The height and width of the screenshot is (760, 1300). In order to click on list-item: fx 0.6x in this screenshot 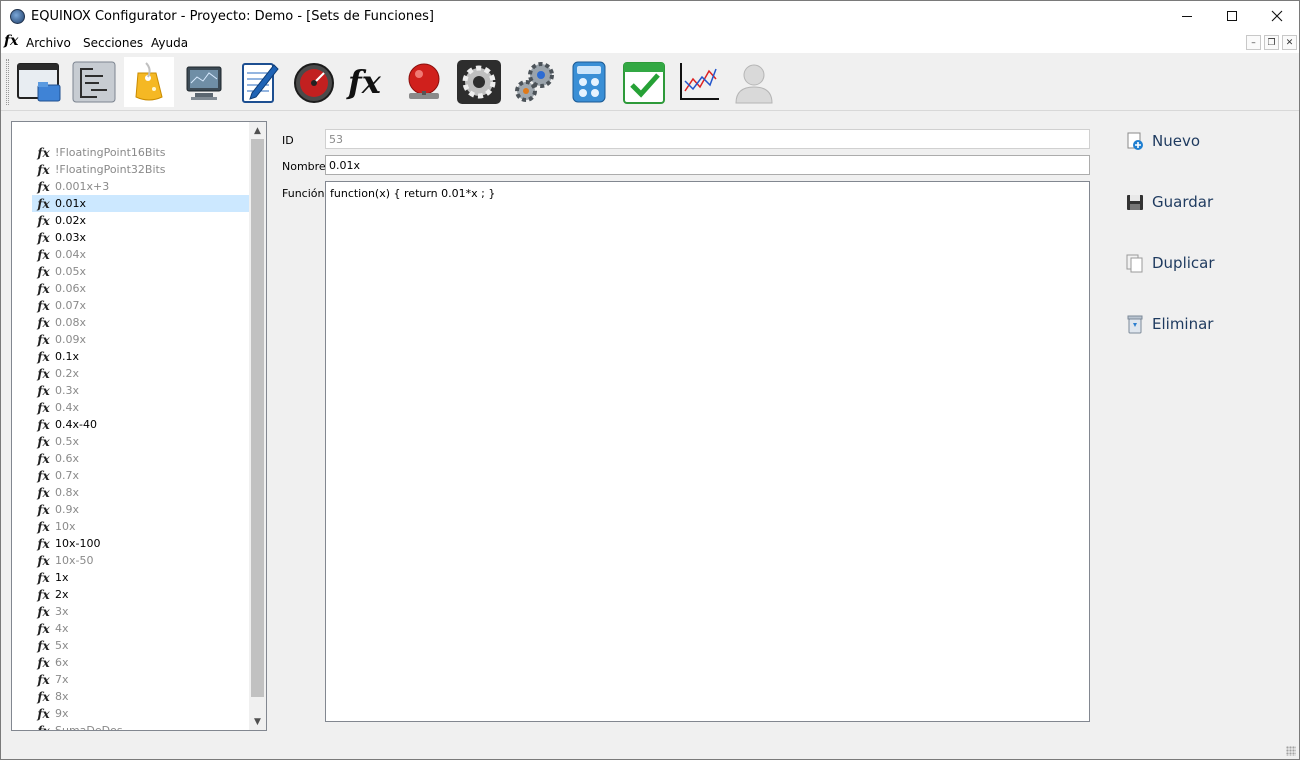, I will do `click(140, 458)`.